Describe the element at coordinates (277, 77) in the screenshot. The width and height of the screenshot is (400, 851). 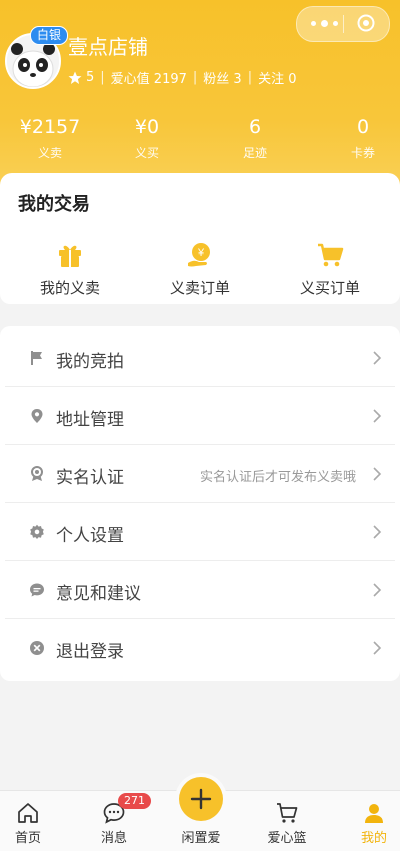
I see `follow-count: 关注 0` at that location.